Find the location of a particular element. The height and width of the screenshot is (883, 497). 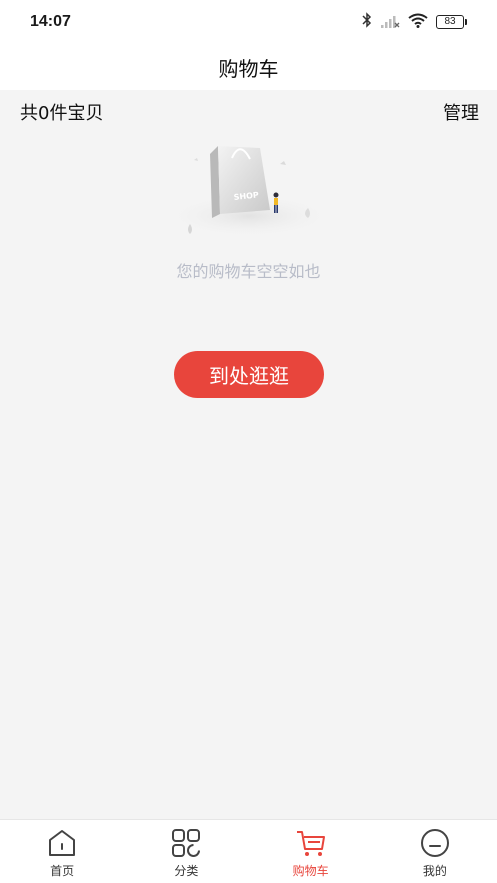

status-bar: 14:07 83 is located at coordinates (248, 22).